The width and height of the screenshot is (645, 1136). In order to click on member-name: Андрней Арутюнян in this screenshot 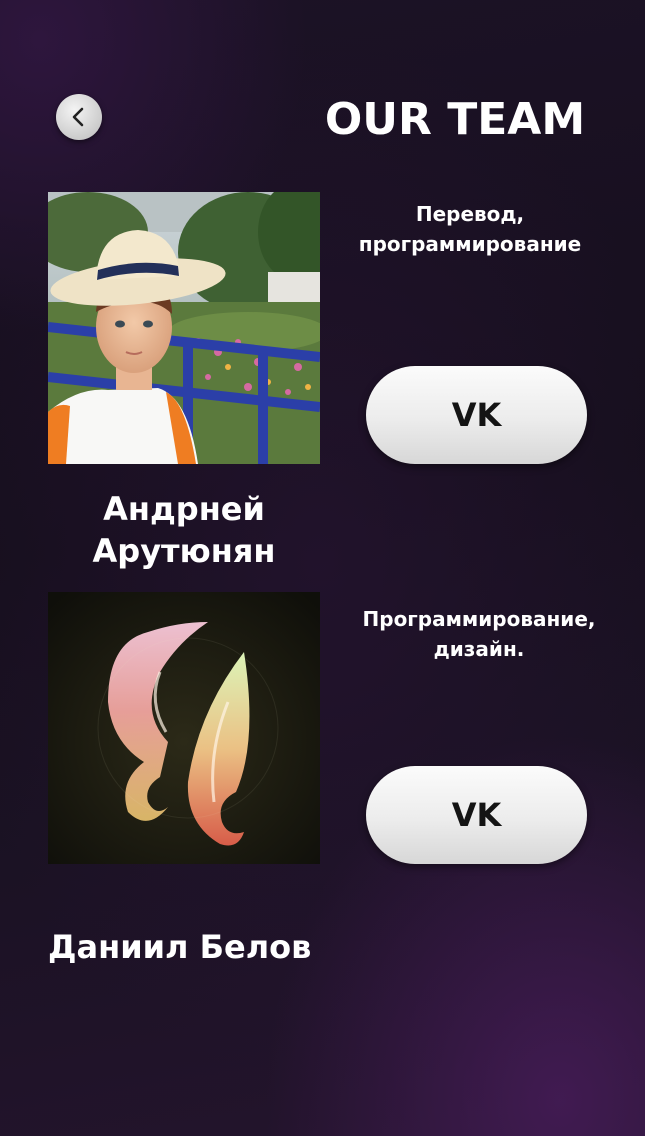, I will do `click(184, 530)`.